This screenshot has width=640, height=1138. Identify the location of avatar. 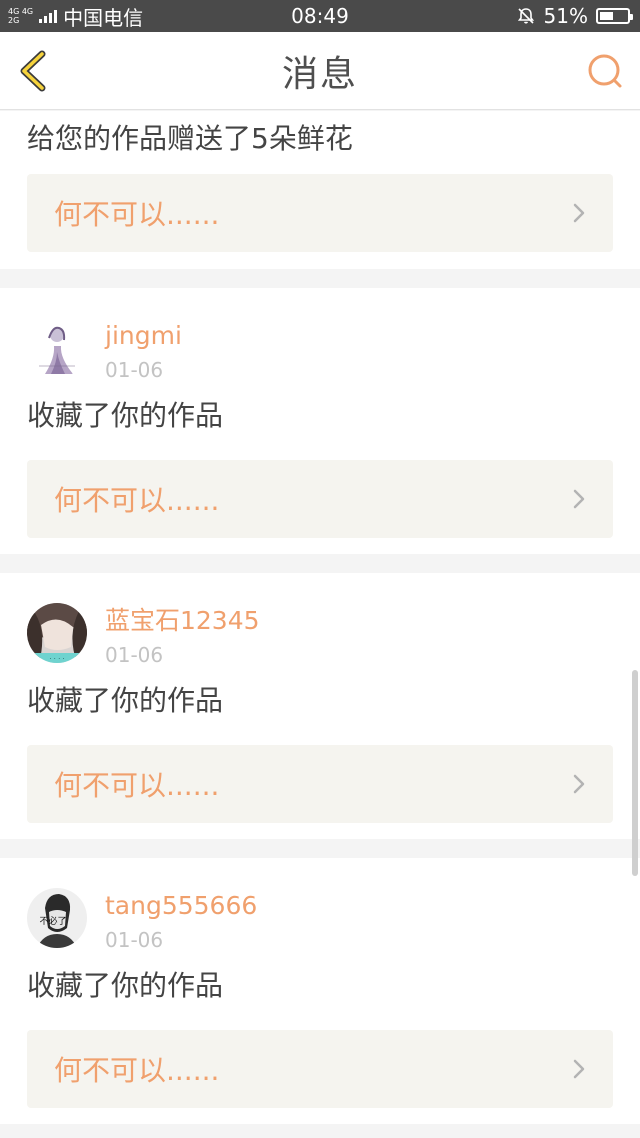
(57, 348).